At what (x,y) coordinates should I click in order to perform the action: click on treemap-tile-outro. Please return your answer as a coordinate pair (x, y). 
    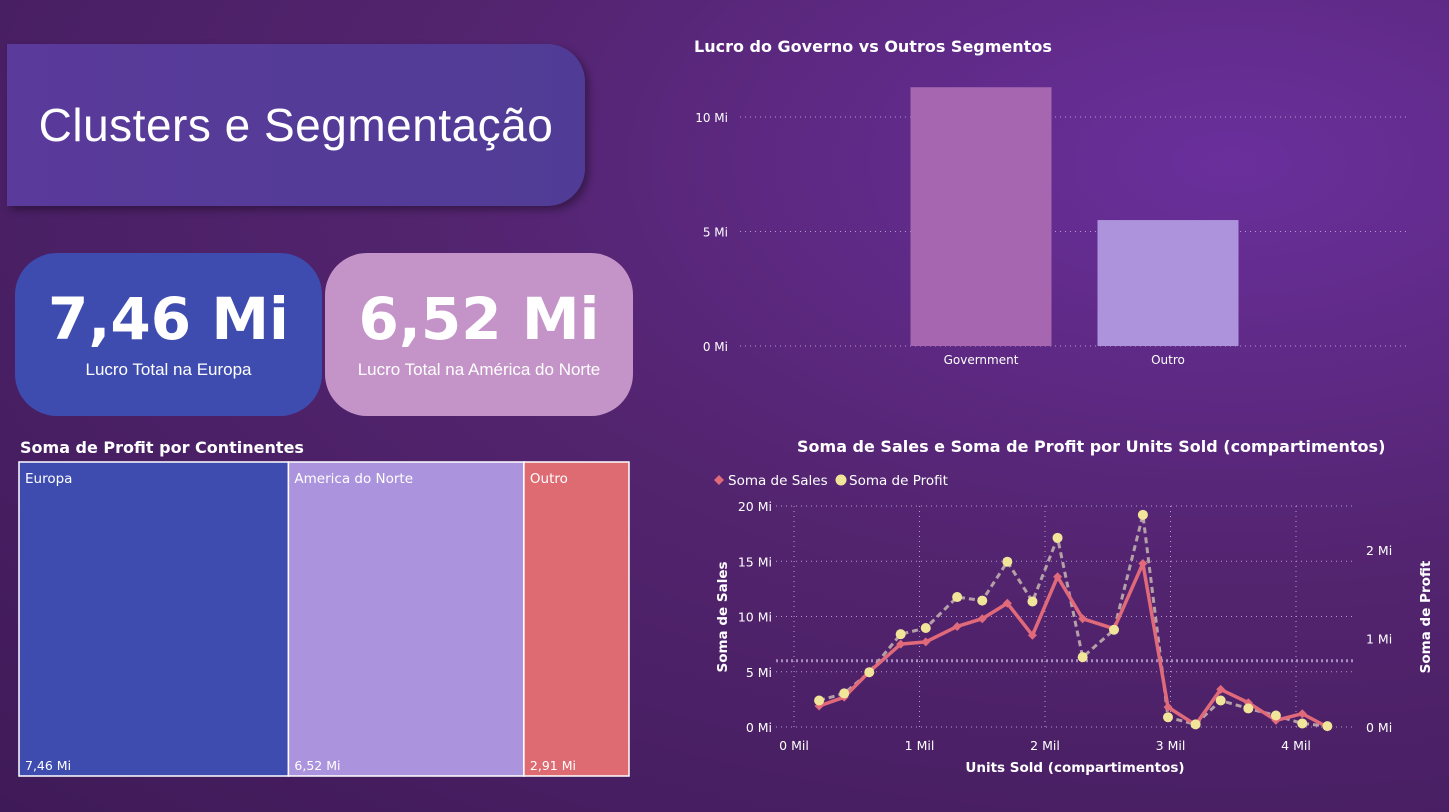
    Looking at the image, I should click on (576, 619).